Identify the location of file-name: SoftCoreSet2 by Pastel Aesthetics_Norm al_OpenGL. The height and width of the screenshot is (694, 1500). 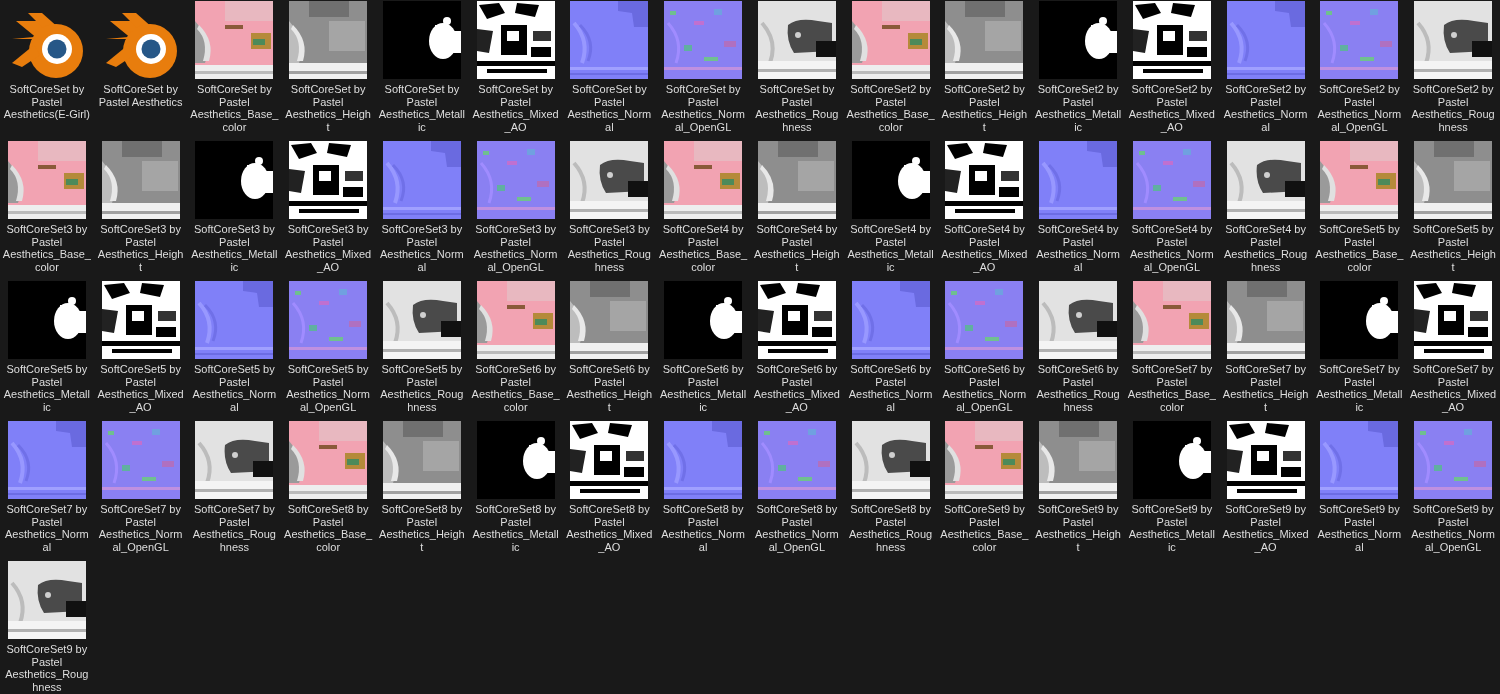
(1359, 108).